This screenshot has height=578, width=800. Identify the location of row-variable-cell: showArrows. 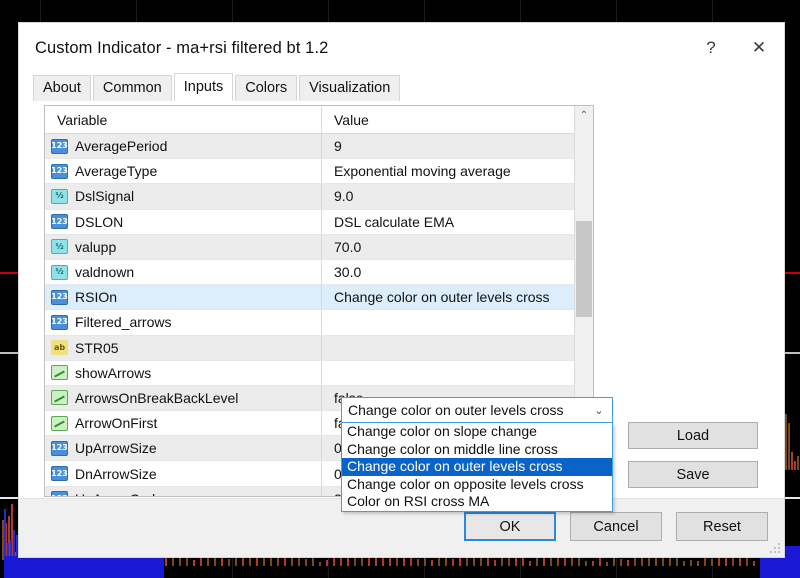
(183, 373).